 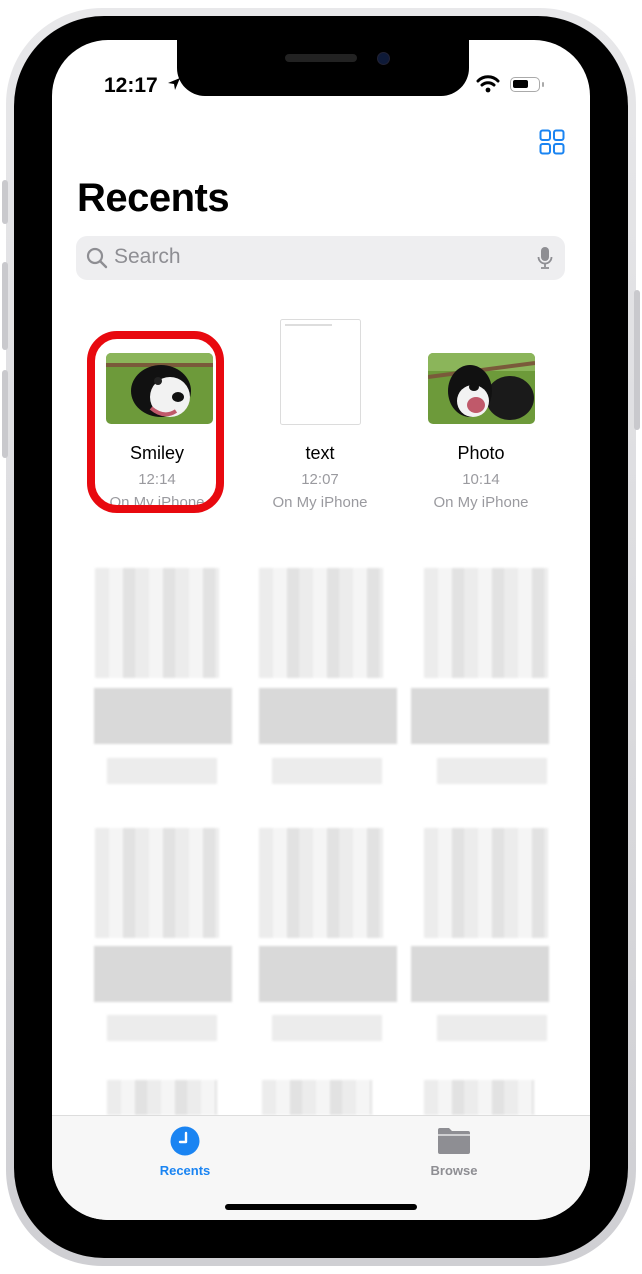 What do you see at coordinates (545, 258) in the screenshot?
I see `microphone-icon` at bounding box center [545, 258].